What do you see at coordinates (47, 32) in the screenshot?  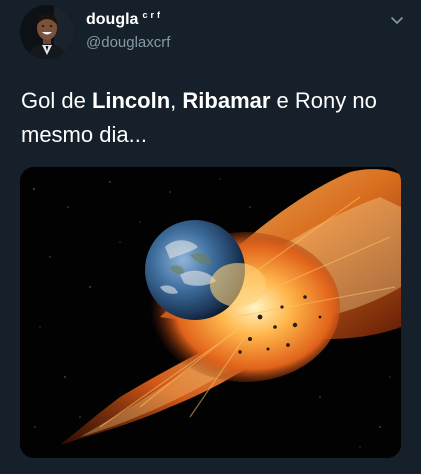 I see `avatar` at bounding box center [47, 32].